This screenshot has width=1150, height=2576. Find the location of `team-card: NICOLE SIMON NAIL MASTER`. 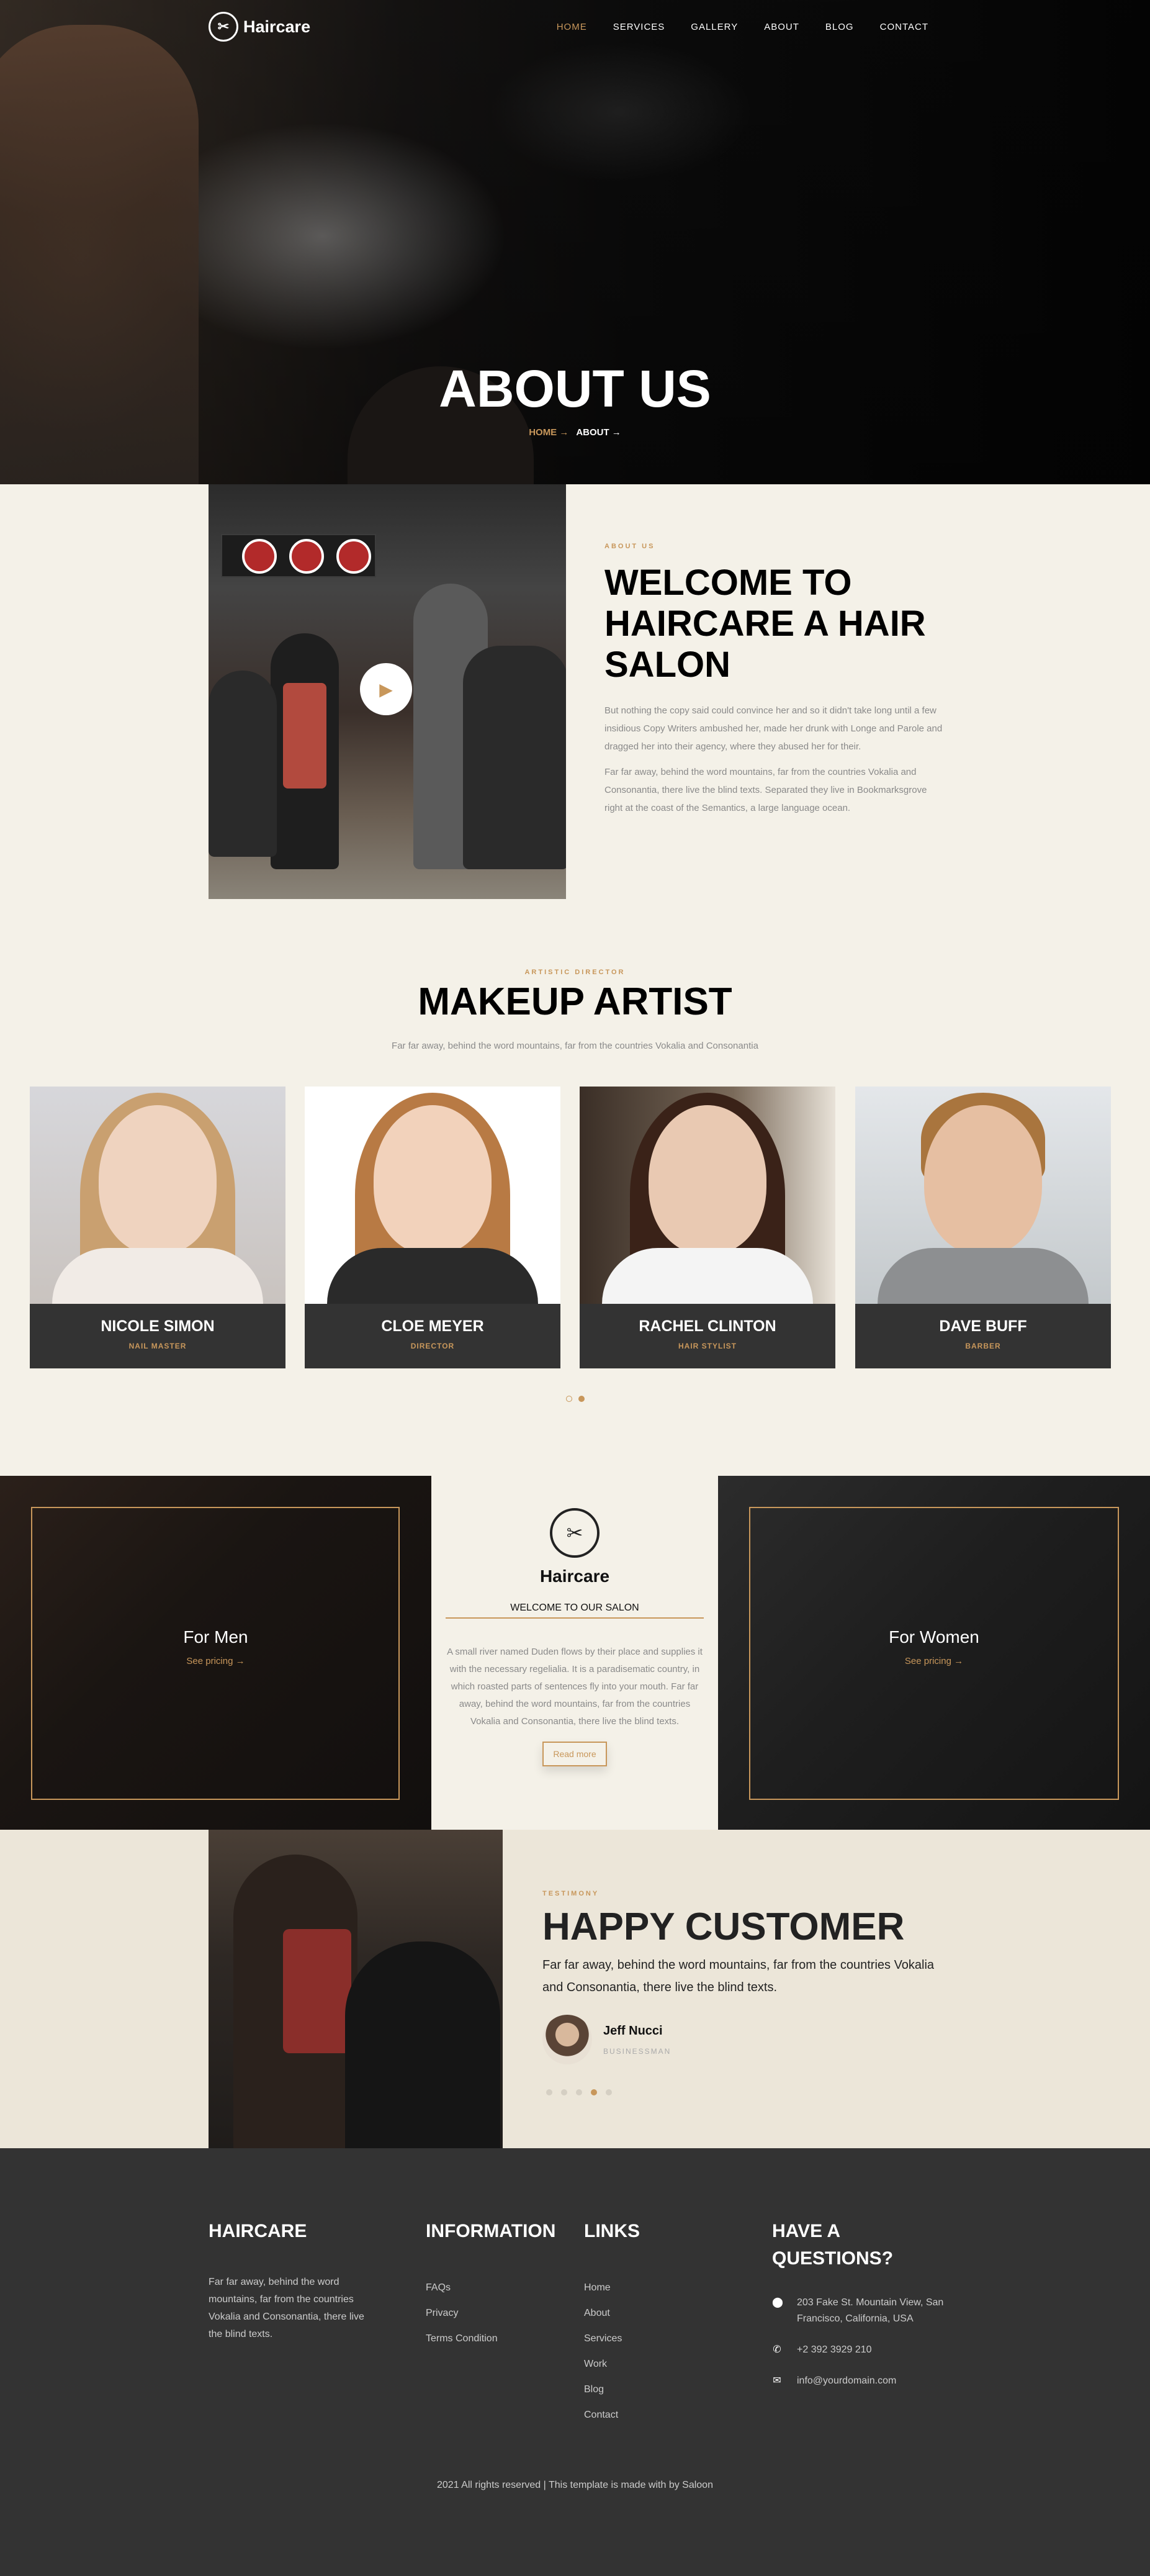

team-card: NICOLE SIMON NAIL MASTER is located at coordinates (157, 1227).